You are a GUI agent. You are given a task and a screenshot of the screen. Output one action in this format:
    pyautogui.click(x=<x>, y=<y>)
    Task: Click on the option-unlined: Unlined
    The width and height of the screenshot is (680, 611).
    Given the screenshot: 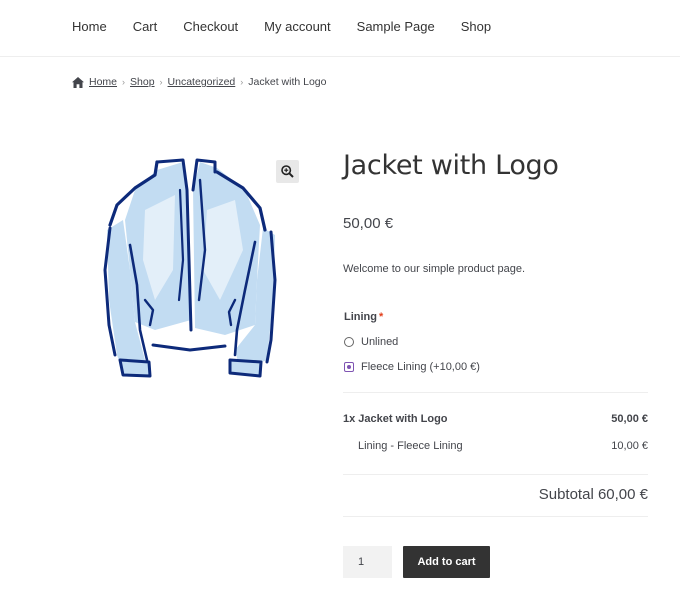 What is the action you would take?
    pyautogui.click(x=371, y=342)
    